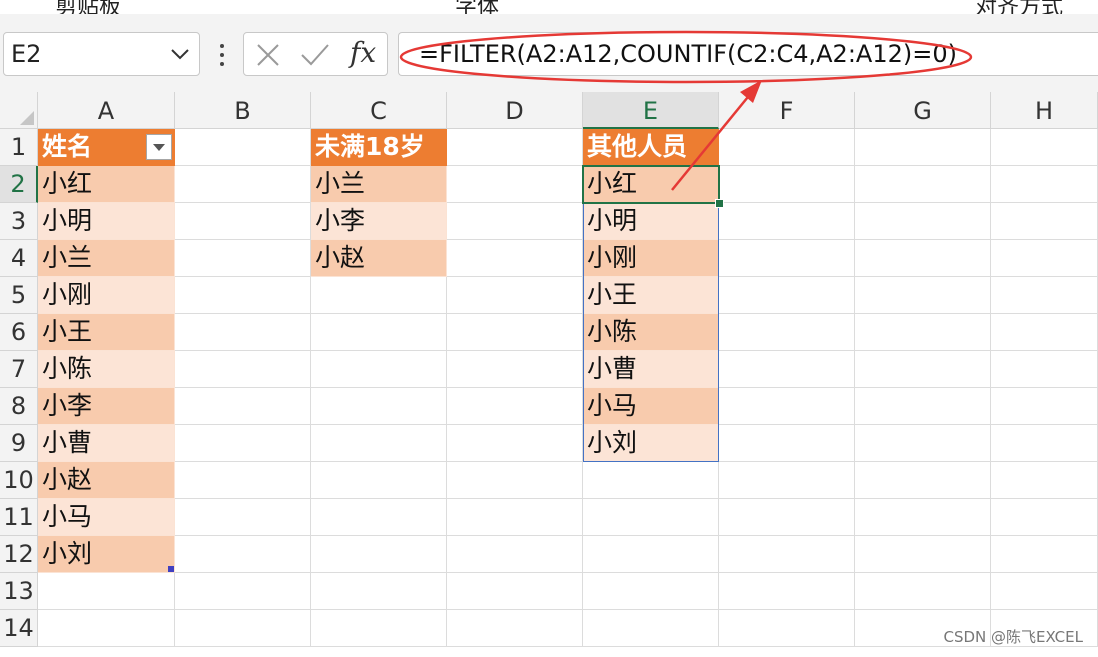  Describe the element at coordinates (651, 147) in the screenshot. I see `table-e-header: 其他人员` at that location.